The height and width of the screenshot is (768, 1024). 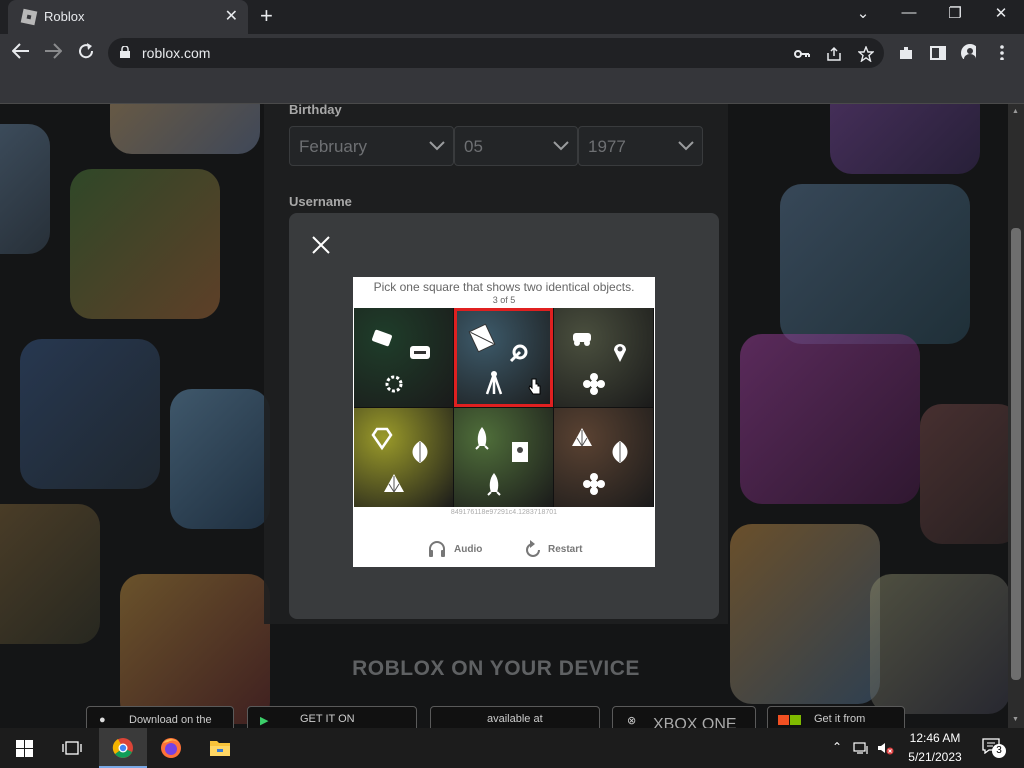 What do you see at coordinates (834, 54) in the screenshot?
I see `share-icon` at bounding box center [834, 54].